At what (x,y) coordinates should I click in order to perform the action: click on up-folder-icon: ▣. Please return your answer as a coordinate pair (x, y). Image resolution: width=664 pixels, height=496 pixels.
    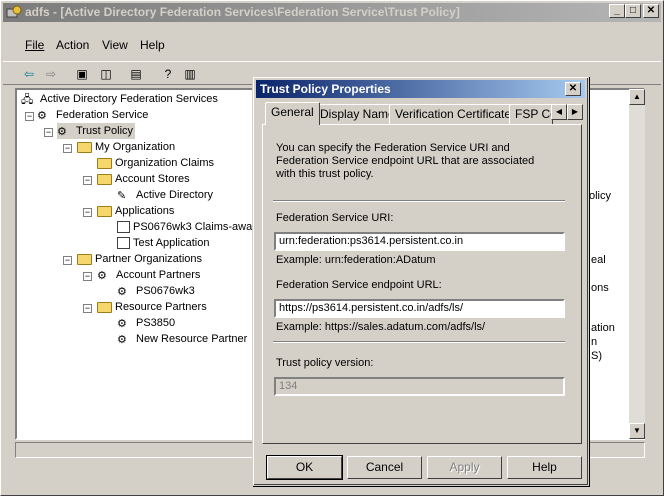
    Looking at the image, I should click on (82, 74).